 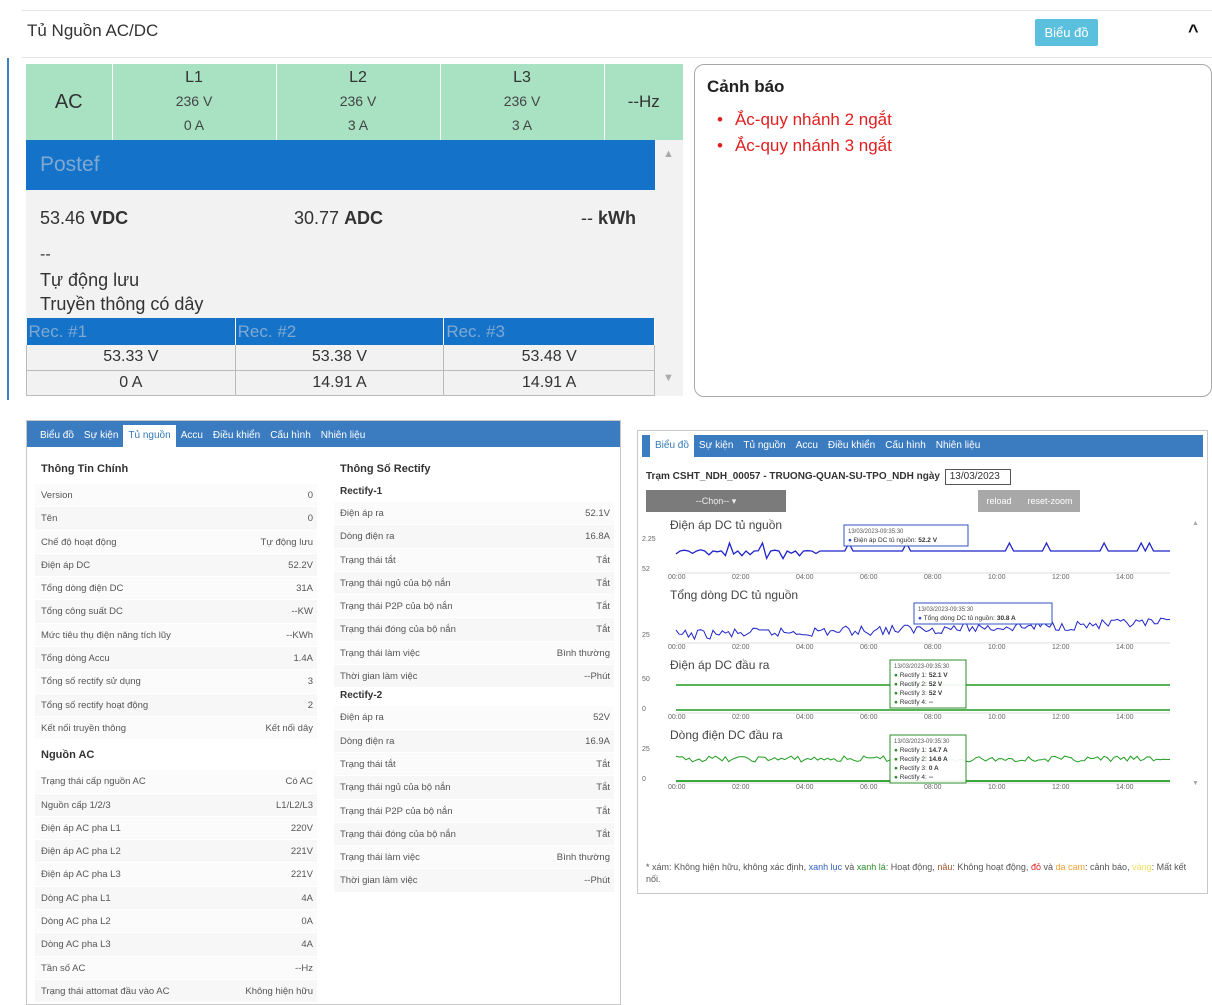 What do you see at coordinates (474, 717) in the screenshot?
I see `info-row: Điện áp ra 52V` at bounding box center [474, 717].